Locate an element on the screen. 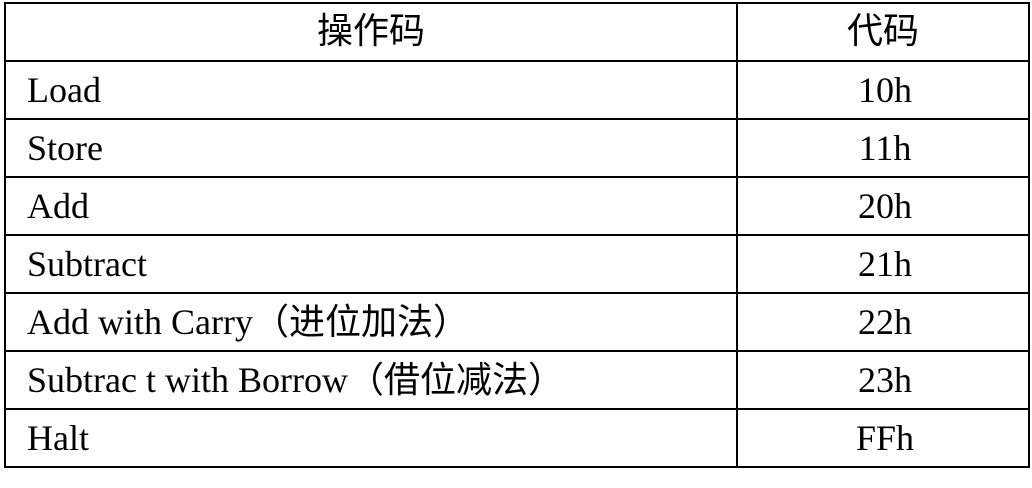 The width and height of the screenshot is (1032, 488). operation-cell: Store is located at coordinates (371, 148).